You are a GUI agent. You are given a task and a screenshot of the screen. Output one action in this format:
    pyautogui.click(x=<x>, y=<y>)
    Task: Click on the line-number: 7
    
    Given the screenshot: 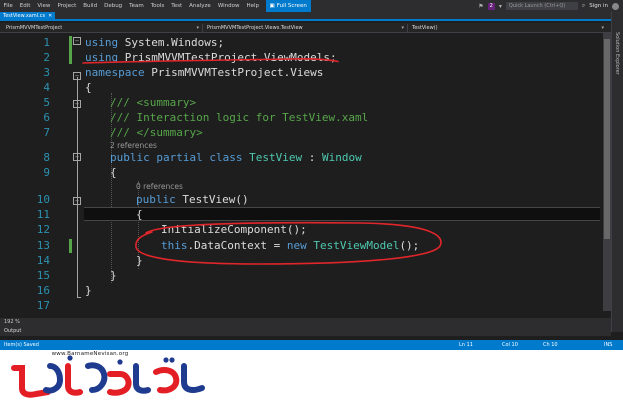 What is the action you would take?
    pyautogui.click(x=46, y=132)
    